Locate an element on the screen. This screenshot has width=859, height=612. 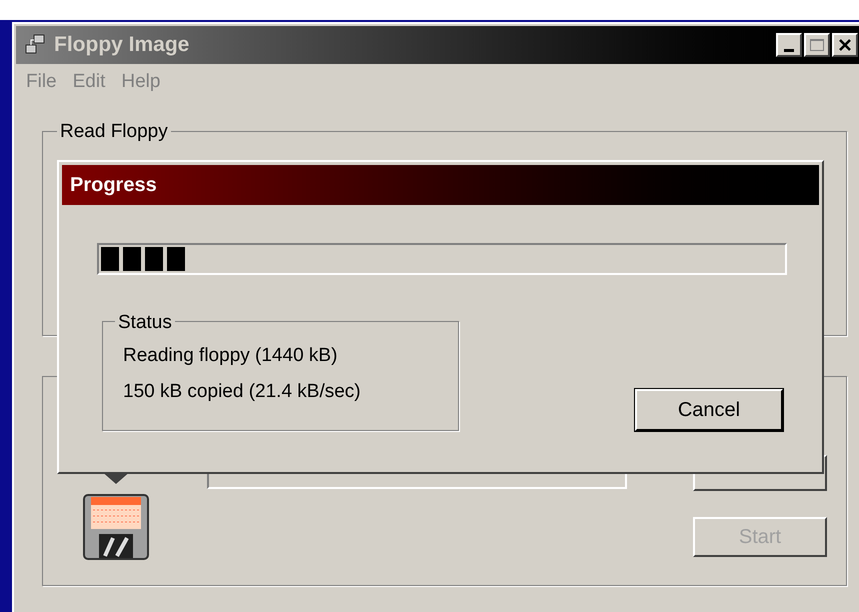
menu-item: Help is located at coordinates (140, 82).